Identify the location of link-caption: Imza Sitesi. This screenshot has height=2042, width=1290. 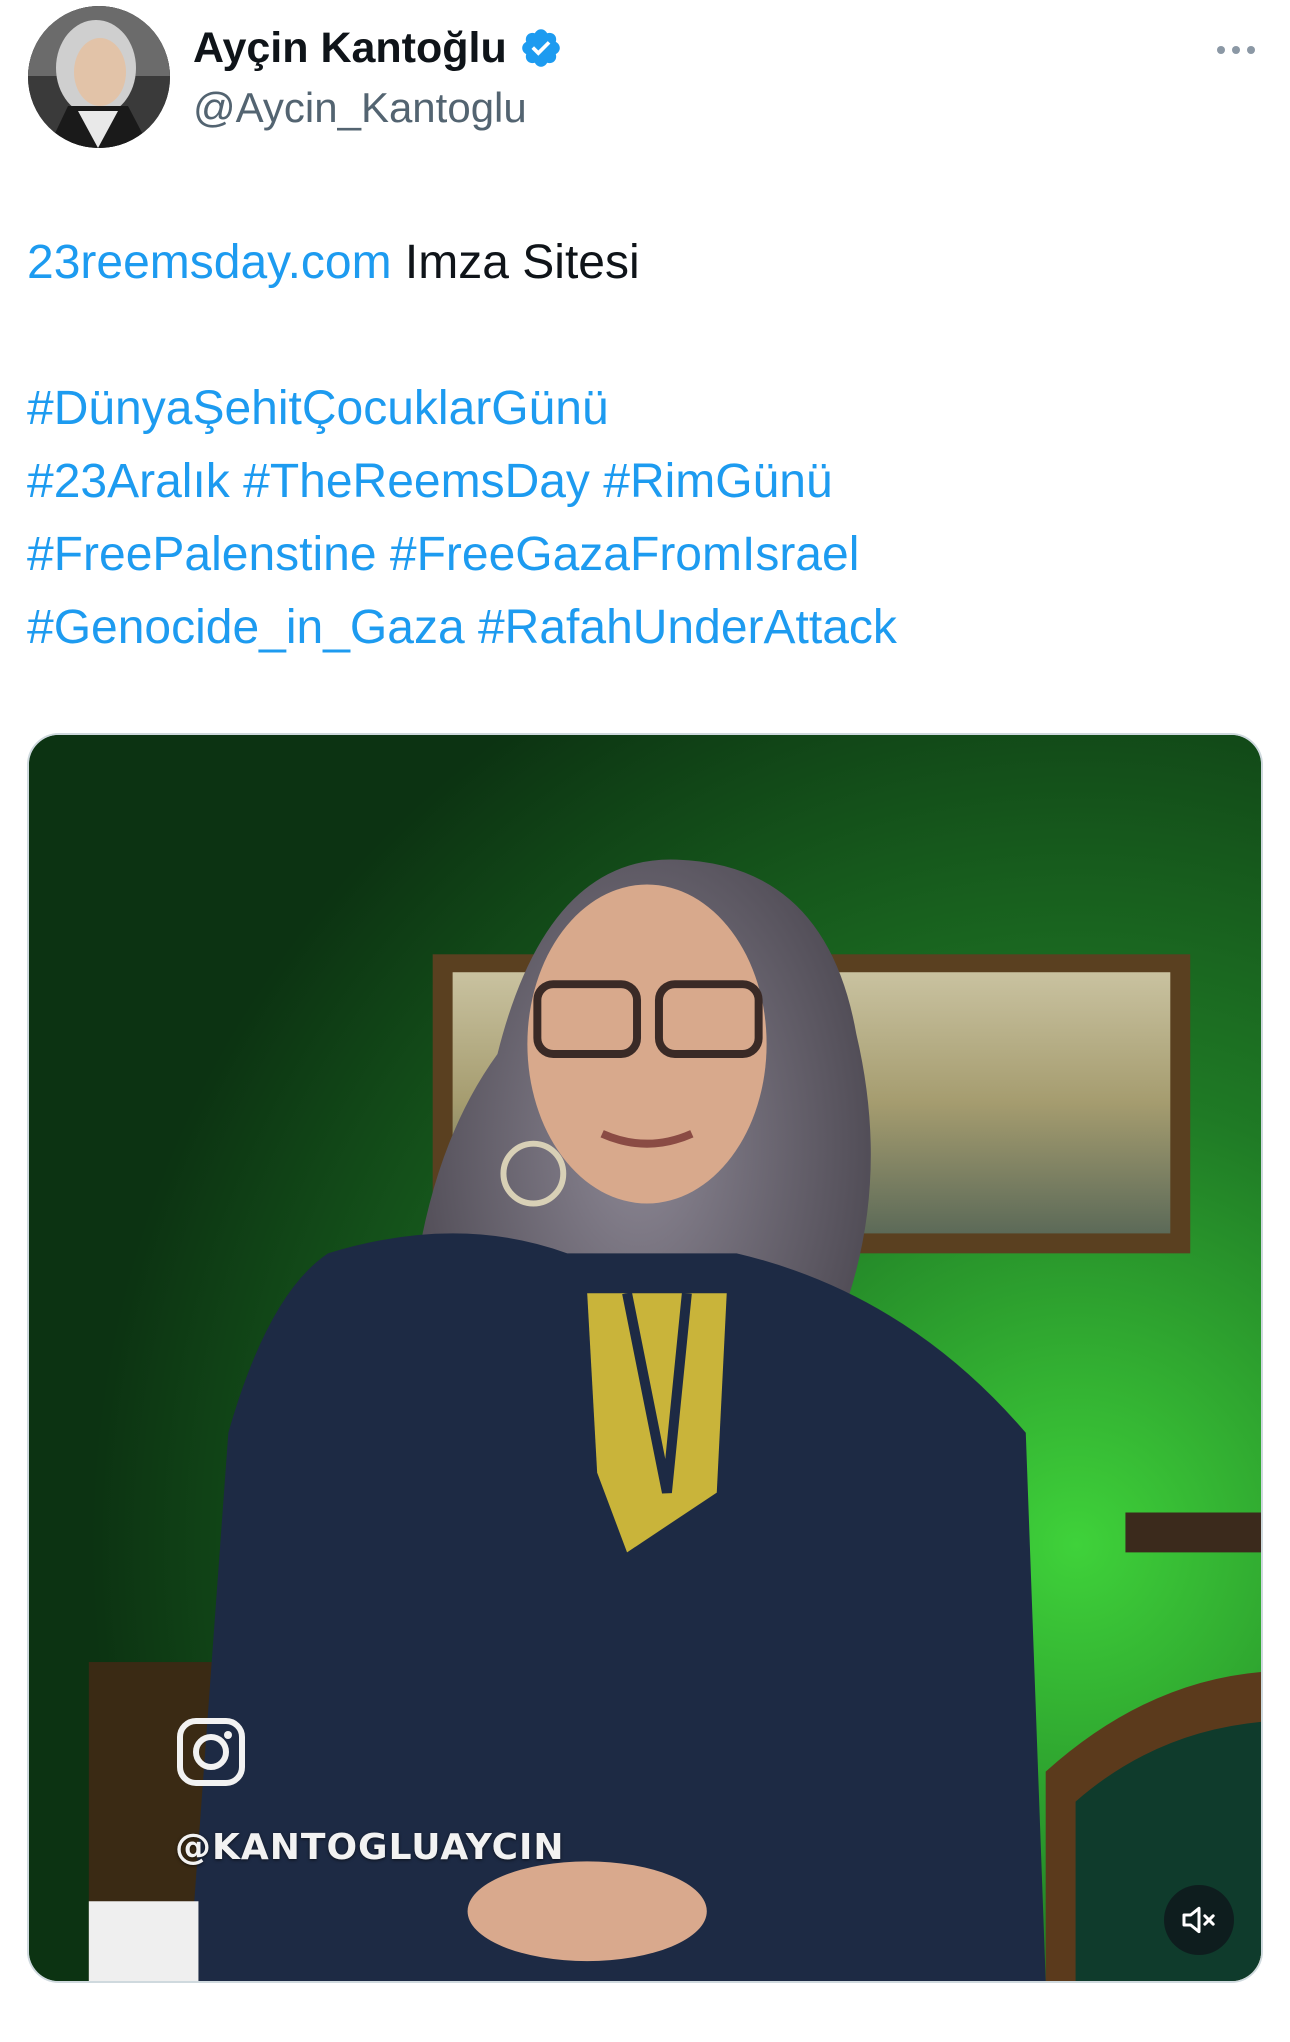
(515, 262).